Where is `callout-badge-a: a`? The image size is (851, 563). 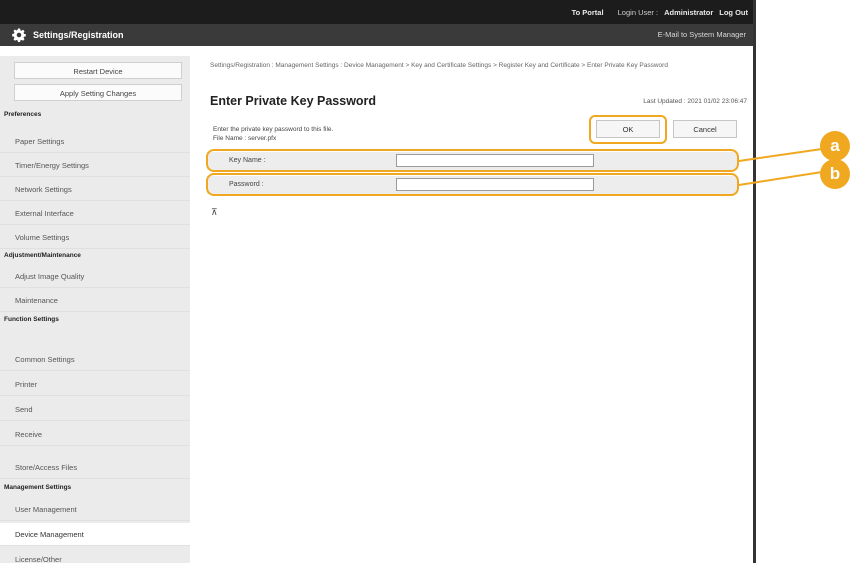
callout-badge-a: a is located at coordinates (835, 146).